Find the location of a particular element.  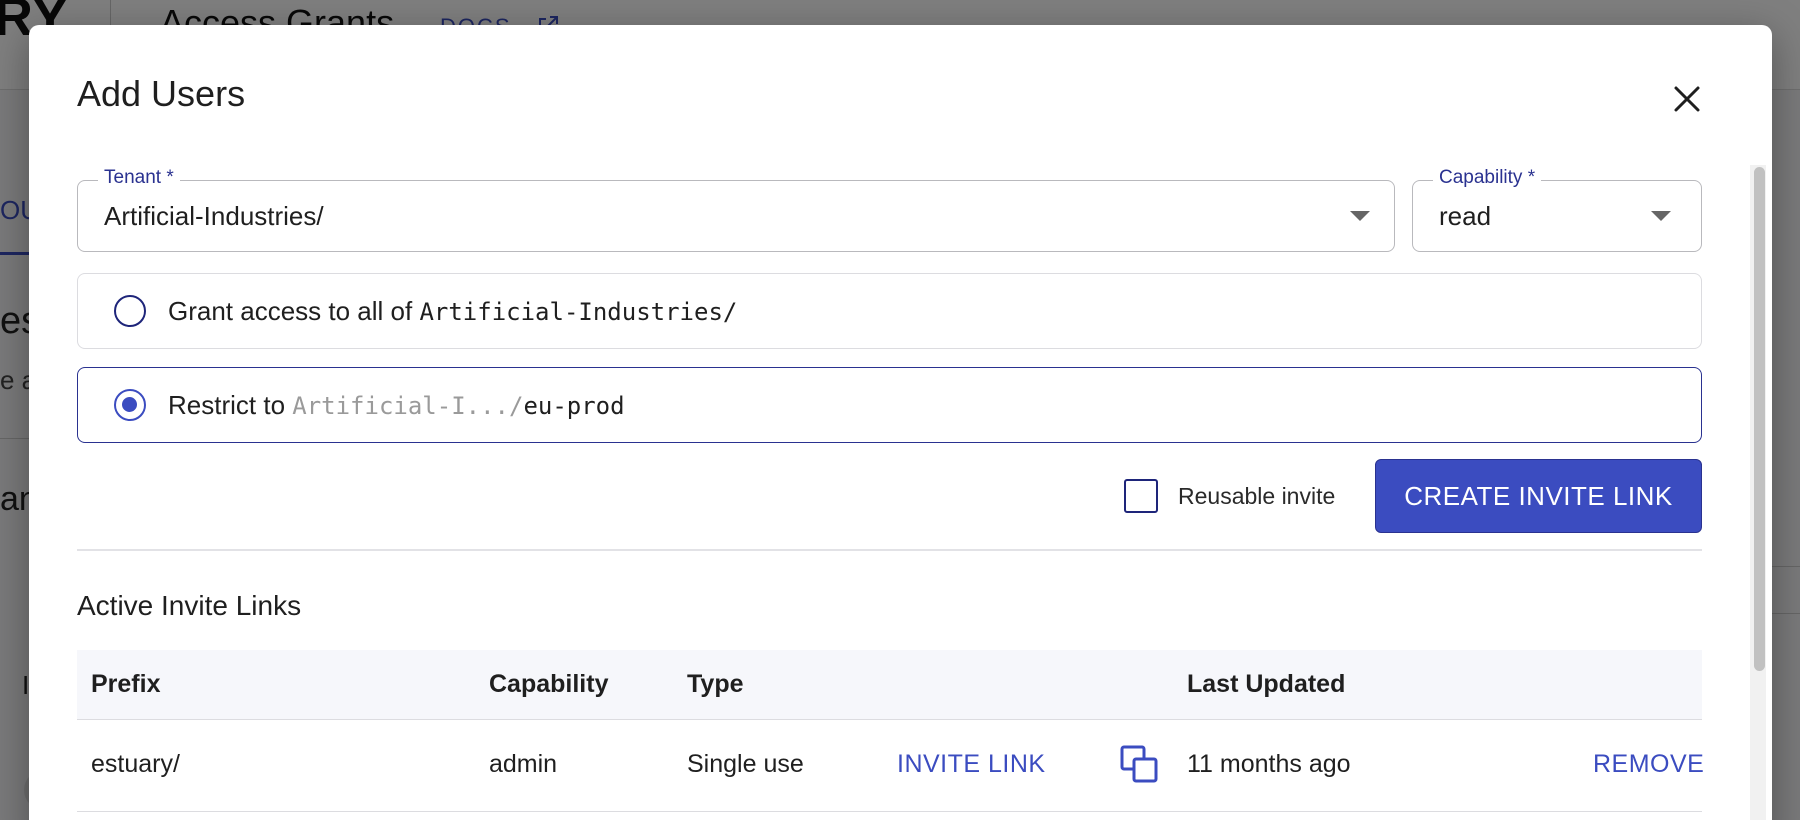

grant-all-prefix: Artificial-Industries/ is located at coordinates (578, 312).